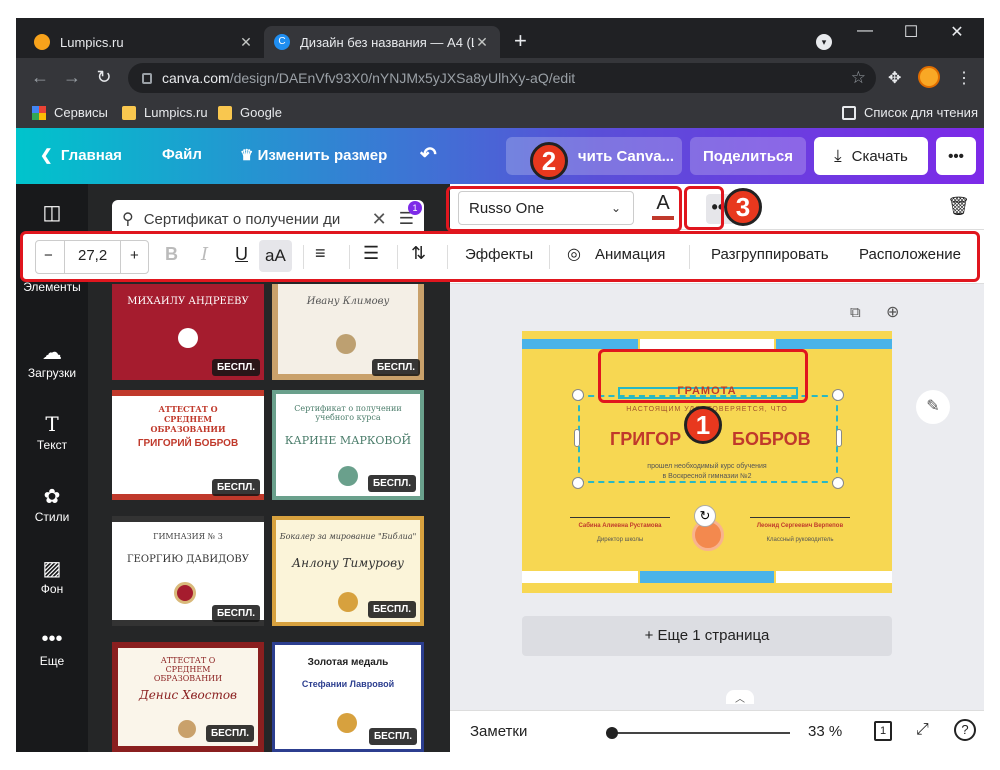  Describe the element at coordinates (52, 432) in the screenshot. I see `rail-text: T Текст` at that location.